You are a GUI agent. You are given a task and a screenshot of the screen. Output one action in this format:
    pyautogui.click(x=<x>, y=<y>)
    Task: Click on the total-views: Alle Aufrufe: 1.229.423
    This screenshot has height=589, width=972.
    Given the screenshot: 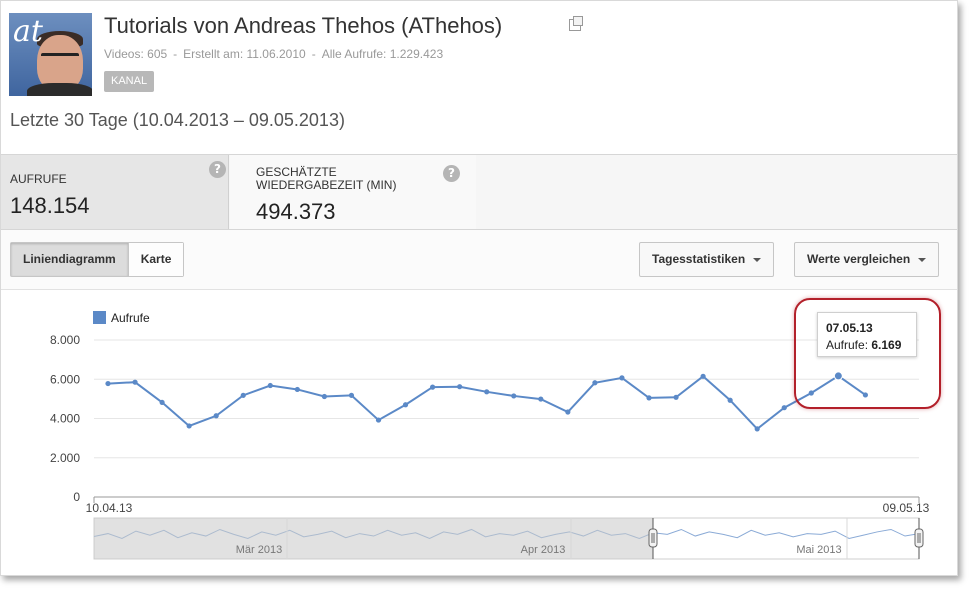 What is the action you would take?
    pyautogui.click(x=382, y=54)
    